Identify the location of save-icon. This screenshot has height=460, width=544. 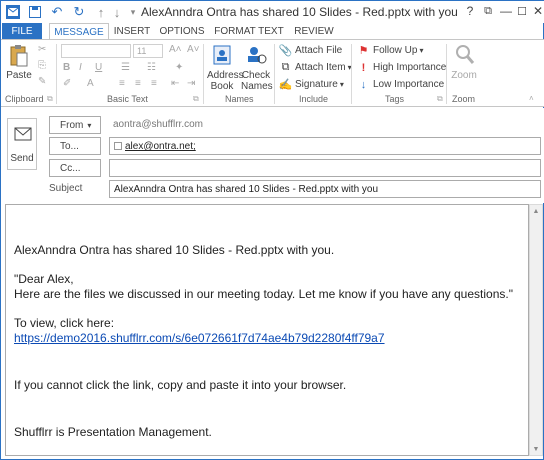
(35, 12).